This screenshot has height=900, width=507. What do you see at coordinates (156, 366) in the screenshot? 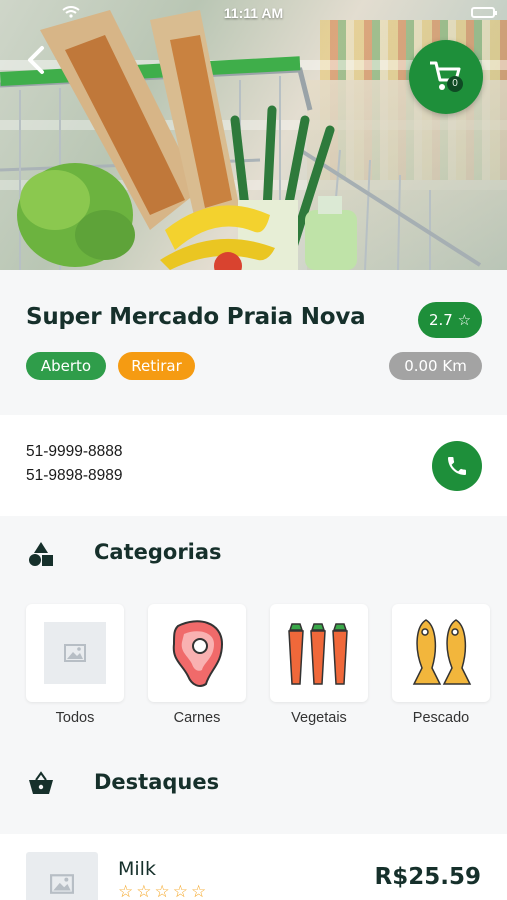
I see `delivery-mode-badge: Retirar` at bounding box center [156, 366].